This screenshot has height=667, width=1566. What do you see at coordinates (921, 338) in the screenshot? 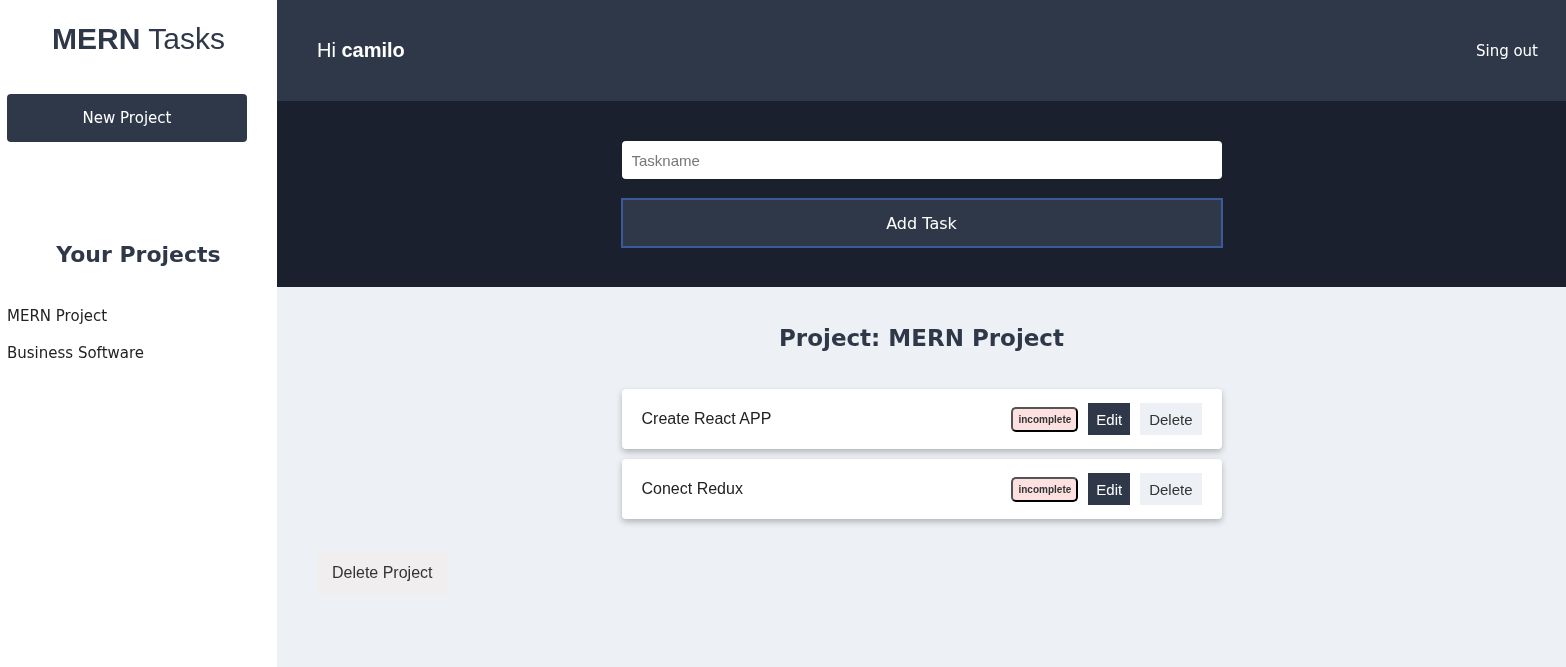
I see `project-title: Project: MERN Project` at bounding box center [921, 338].